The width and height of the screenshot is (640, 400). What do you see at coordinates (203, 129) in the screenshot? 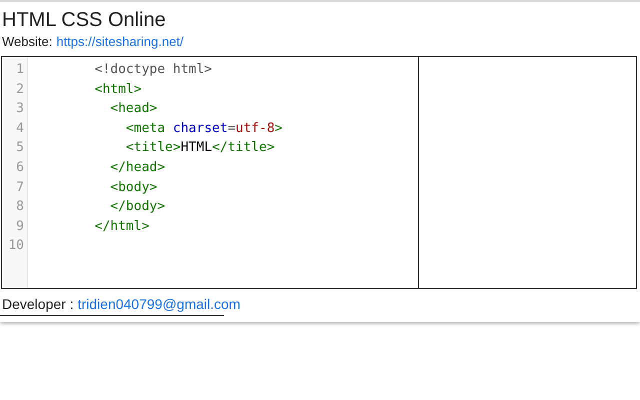
I see `code-line: <meta charset=utf-8>` at bounding box center [203, 129].